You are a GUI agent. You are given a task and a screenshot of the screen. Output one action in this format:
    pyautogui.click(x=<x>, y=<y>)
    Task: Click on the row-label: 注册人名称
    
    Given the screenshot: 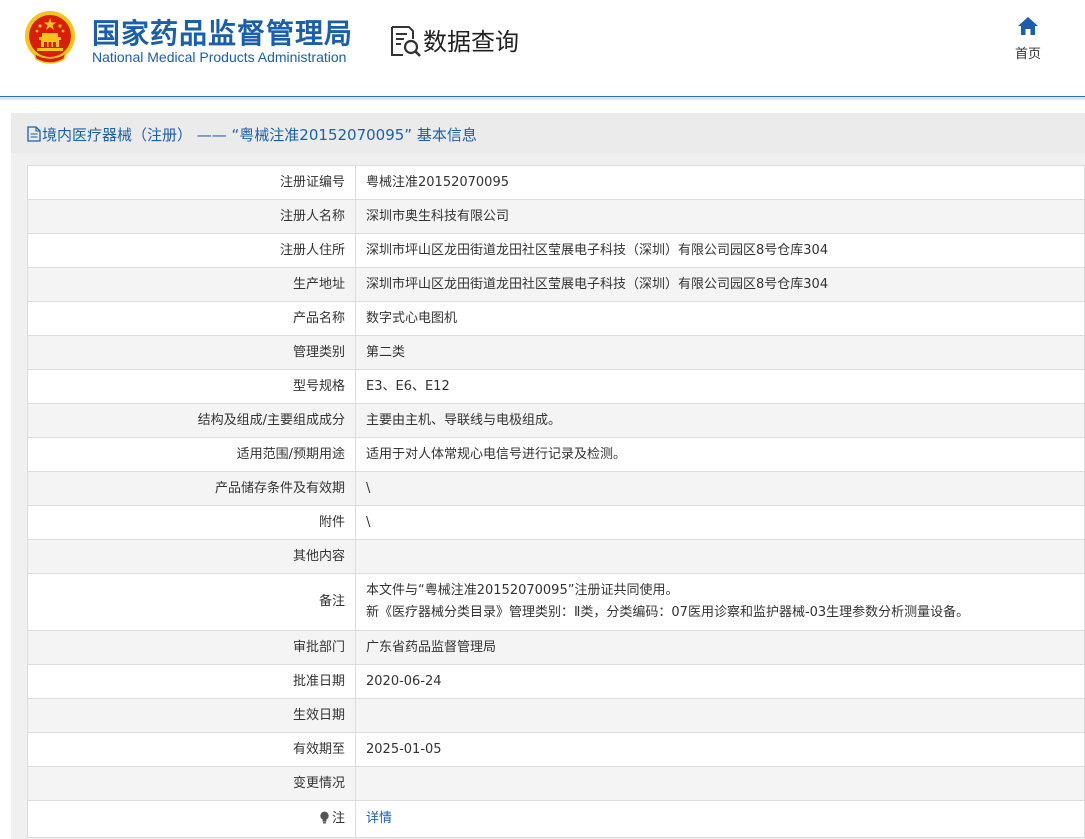 What is the action you would take?
    pyautogui.click(x=191, y=216)
    